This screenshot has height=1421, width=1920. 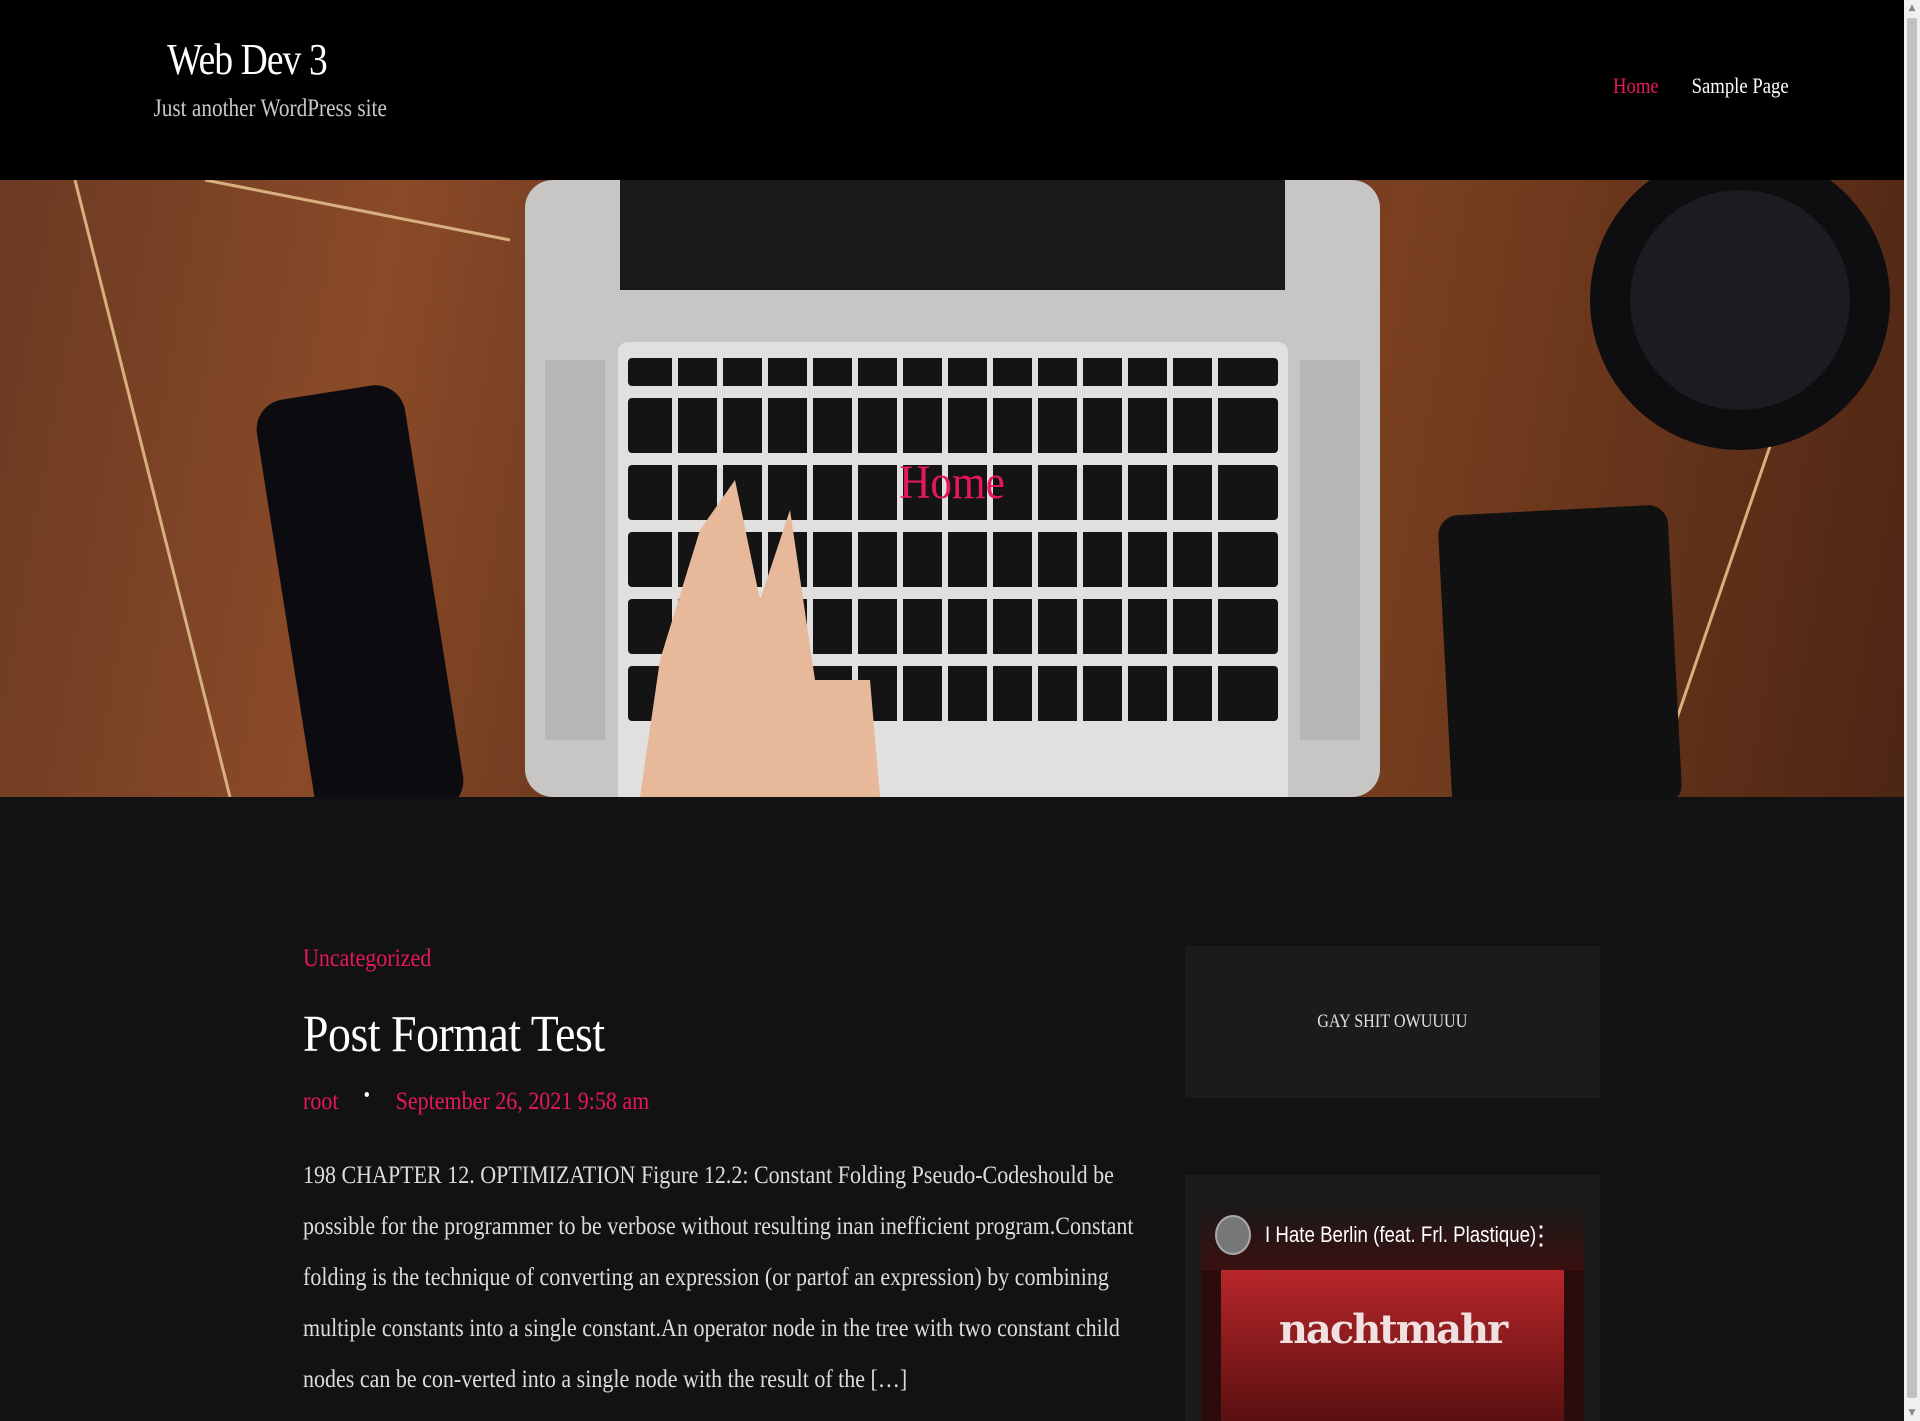 I want to click on more-vert-icon: ⋮, so click(x=1541, y=1235).